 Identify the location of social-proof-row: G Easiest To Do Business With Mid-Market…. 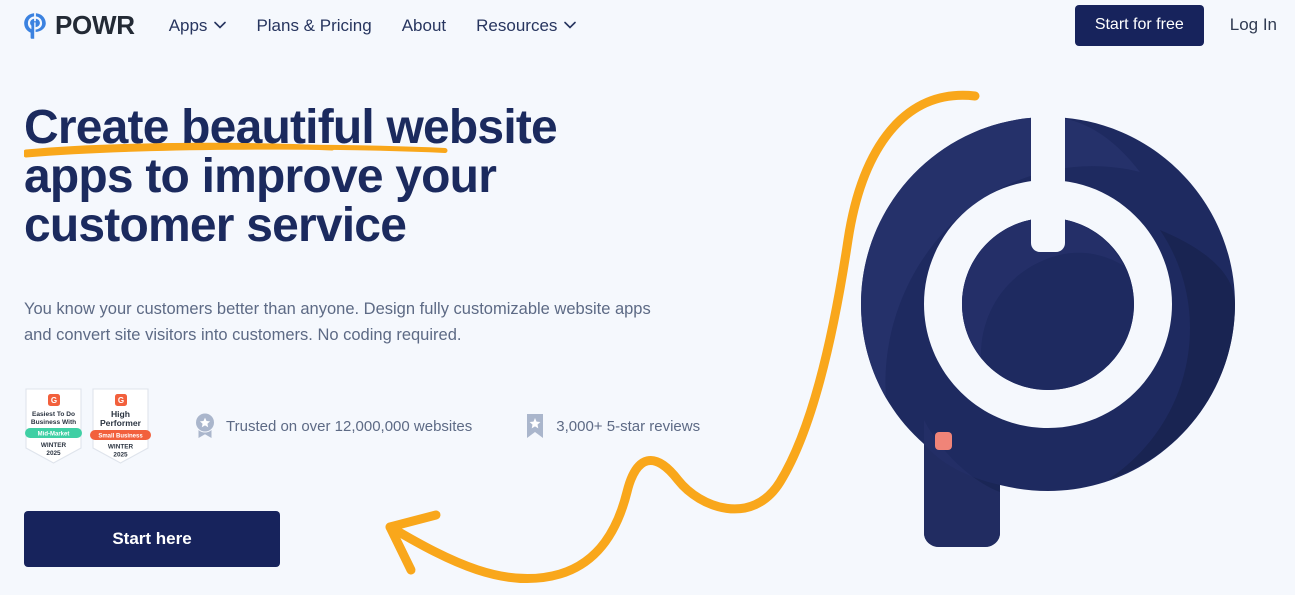
(361, 426).